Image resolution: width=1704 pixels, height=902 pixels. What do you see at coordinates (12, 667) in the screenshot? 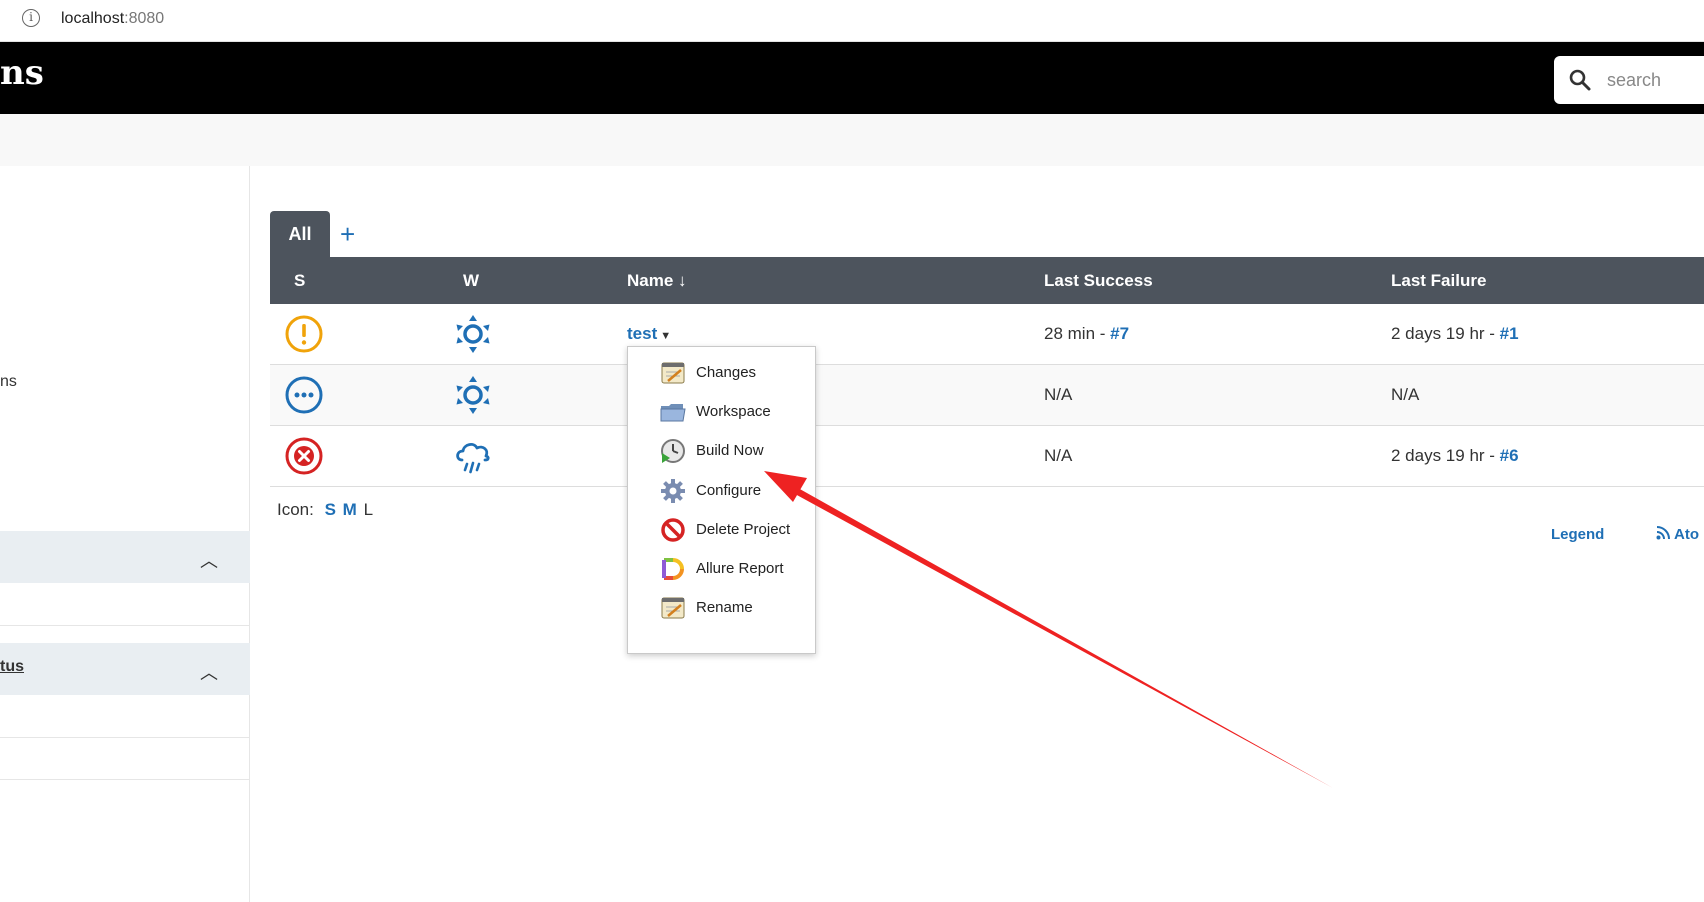
I see `executor-status-title: tus` at bounding box center [12, 667].